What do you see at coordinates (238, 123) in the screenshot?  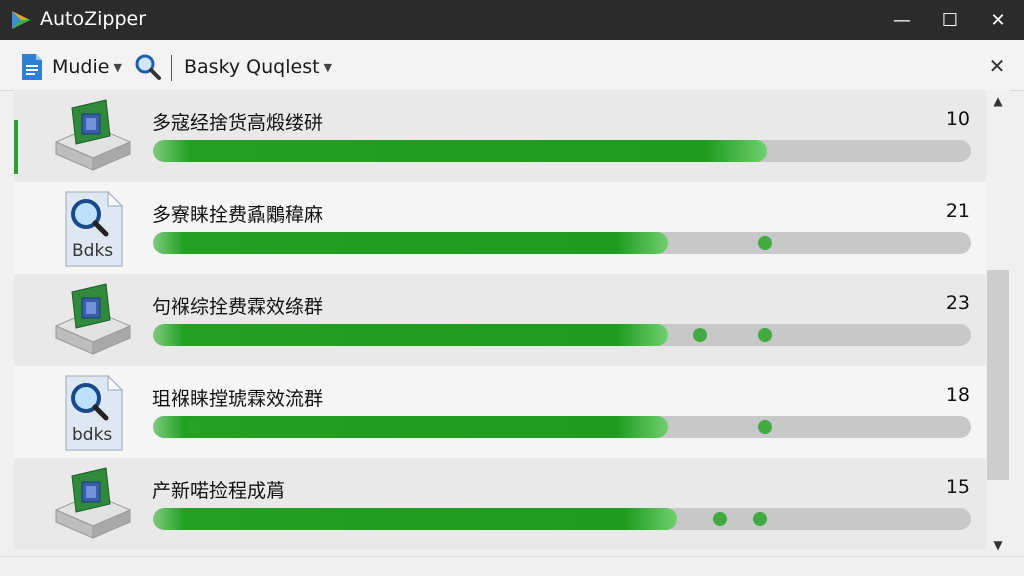 I see `item-title: 多寇经捨货高煅缕硑` at bounding box center [238, 123].